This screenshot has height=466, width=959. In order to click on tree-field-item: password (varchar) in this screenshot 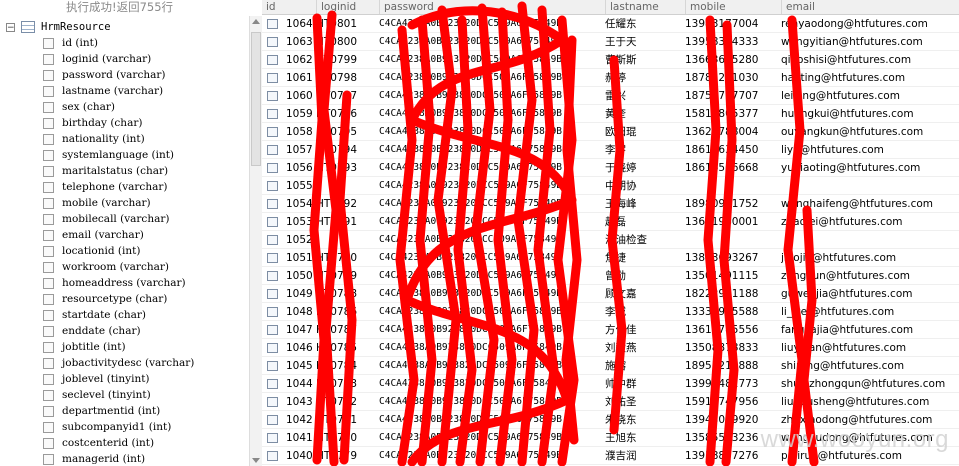, I will do `click(118, 75)`.